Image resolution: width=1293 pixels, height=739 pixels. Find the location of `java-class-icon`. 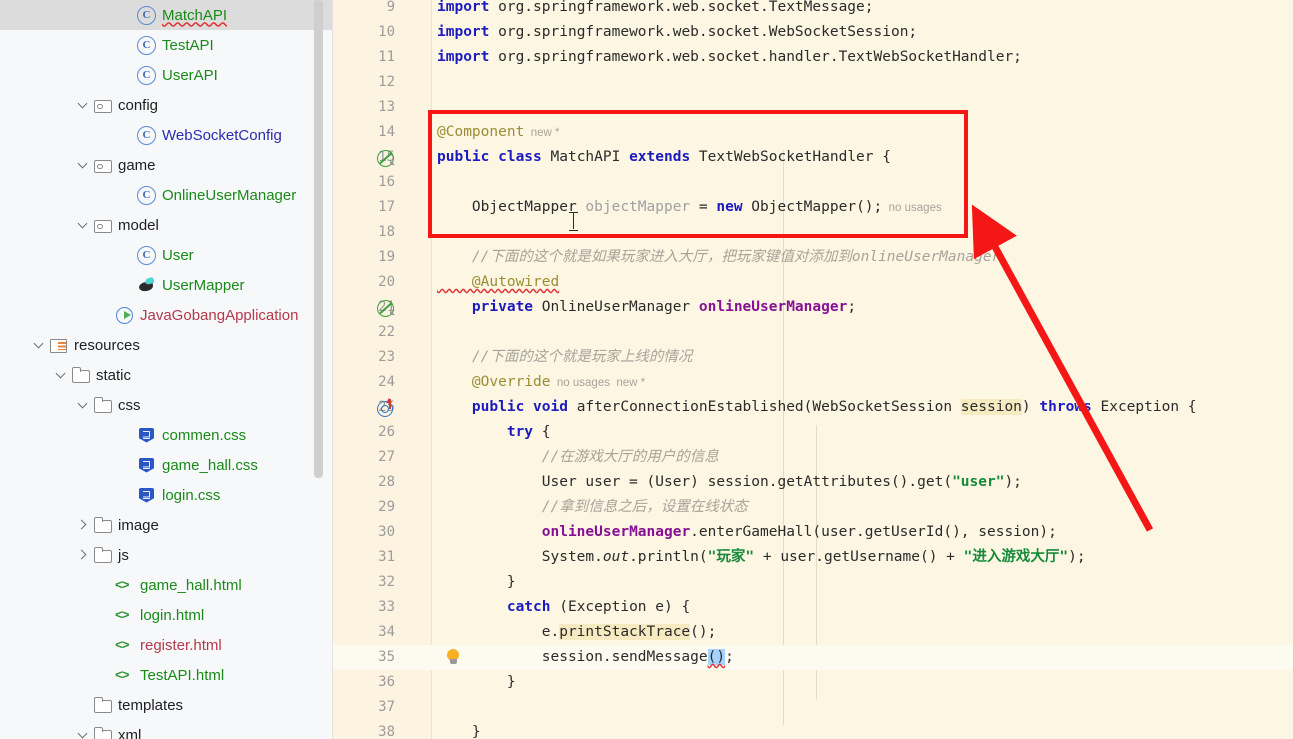

java-class-icon is located at coordinates (146, 45).